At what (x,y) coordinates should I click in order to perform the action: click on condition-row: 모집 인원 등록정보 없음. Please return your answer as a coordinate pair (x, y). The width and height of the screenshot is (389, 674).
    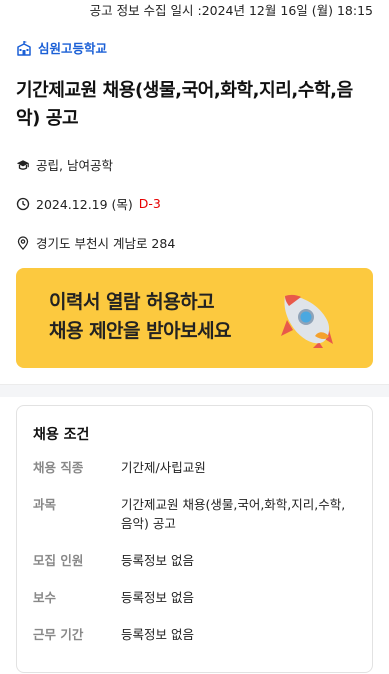
    Looking at the image, I should click on (194, 560).